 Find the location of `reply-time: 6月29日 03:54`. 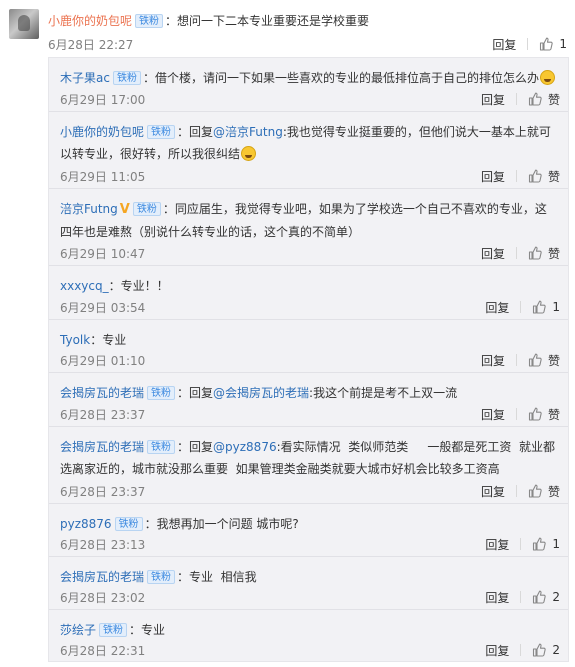

reply-time: 6月29日 03:54 is located at coordinates (103, 308).